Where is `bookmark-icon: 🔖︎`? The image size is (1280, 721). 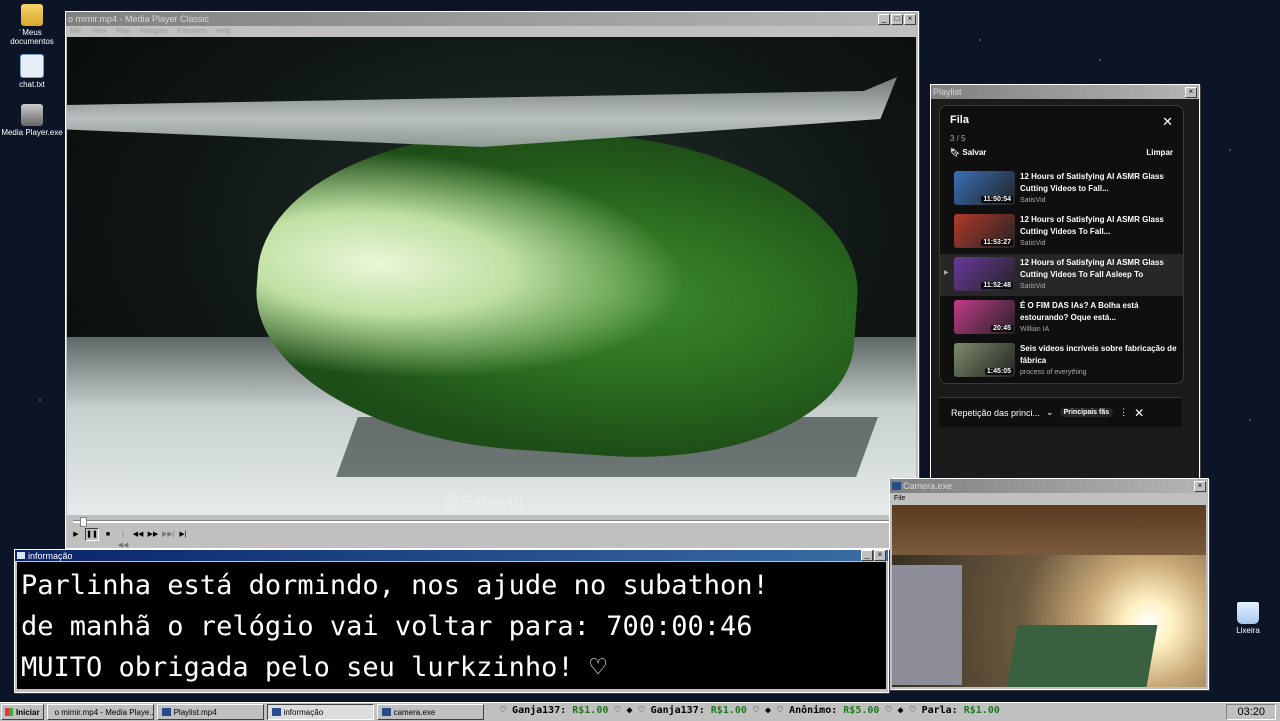
bookmark-icon: 🔖︎ is located at coordinates (956, 152).